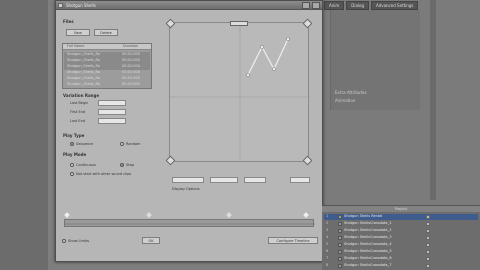 The height and width of the screenshot is (270, 480). I want to click on app-icon, so click(60, 5).